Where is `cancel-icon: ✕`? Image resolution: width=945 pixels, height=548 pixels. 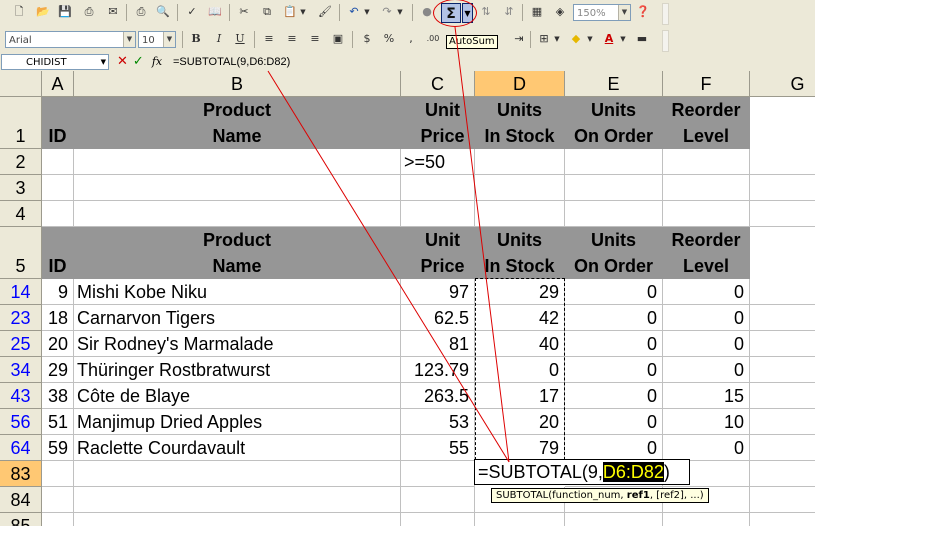 cancel-icon: ✕ is located at coordinates (122, 61).